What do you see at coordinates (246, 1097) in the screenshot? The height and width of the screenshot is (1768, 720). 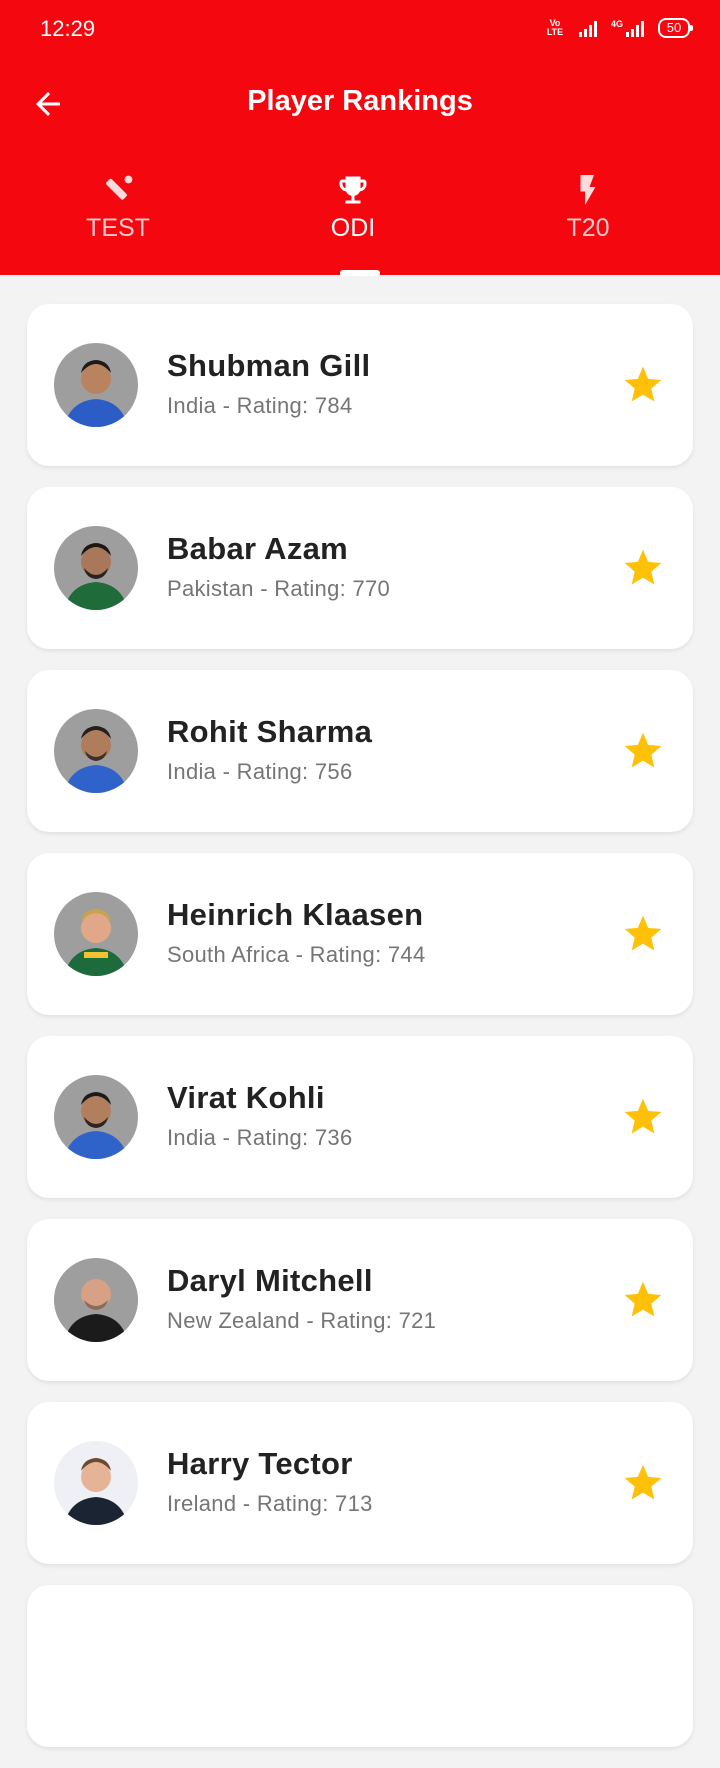 I see `player-name: Virat Kohli` at bounding box center [246, 1097].